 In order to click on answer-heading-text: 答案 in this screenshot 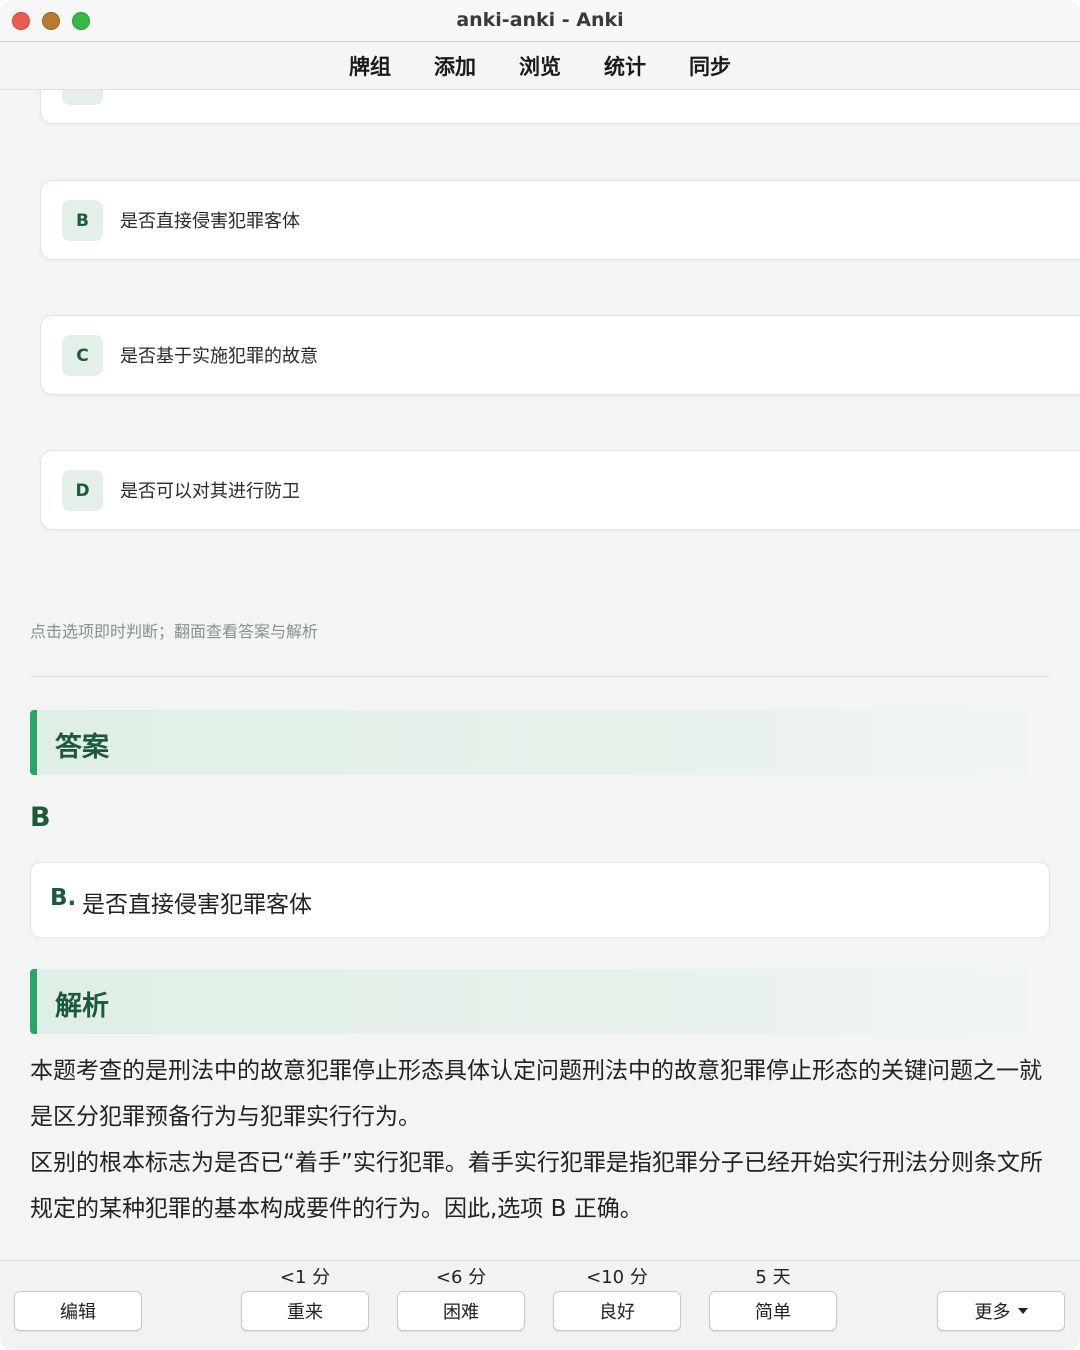, I will do `click(82, 747)`.